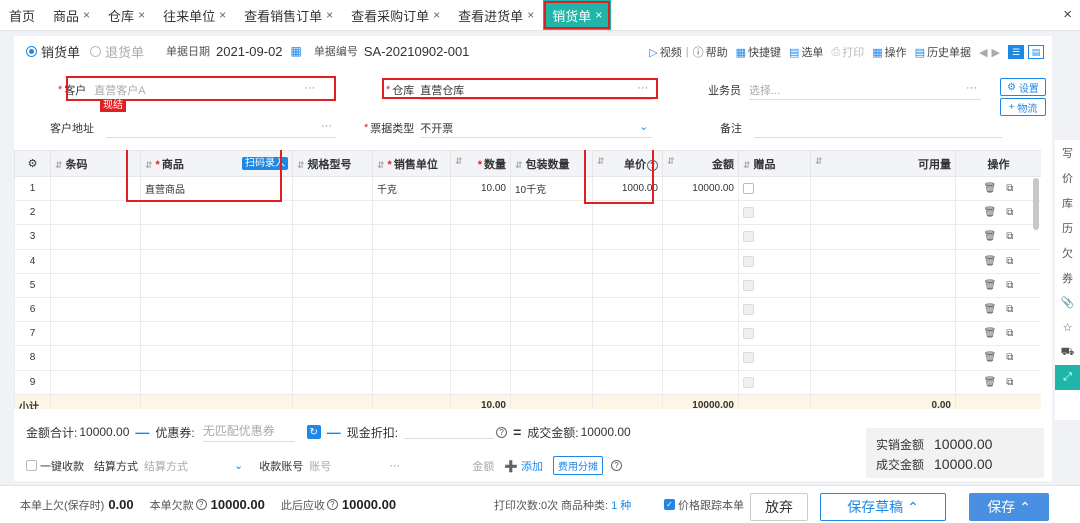  What do you see at coordinates (700, 163) in the screenshot?
I see `col-amount: ⇵ 金额` at bounding box center [700, 163].